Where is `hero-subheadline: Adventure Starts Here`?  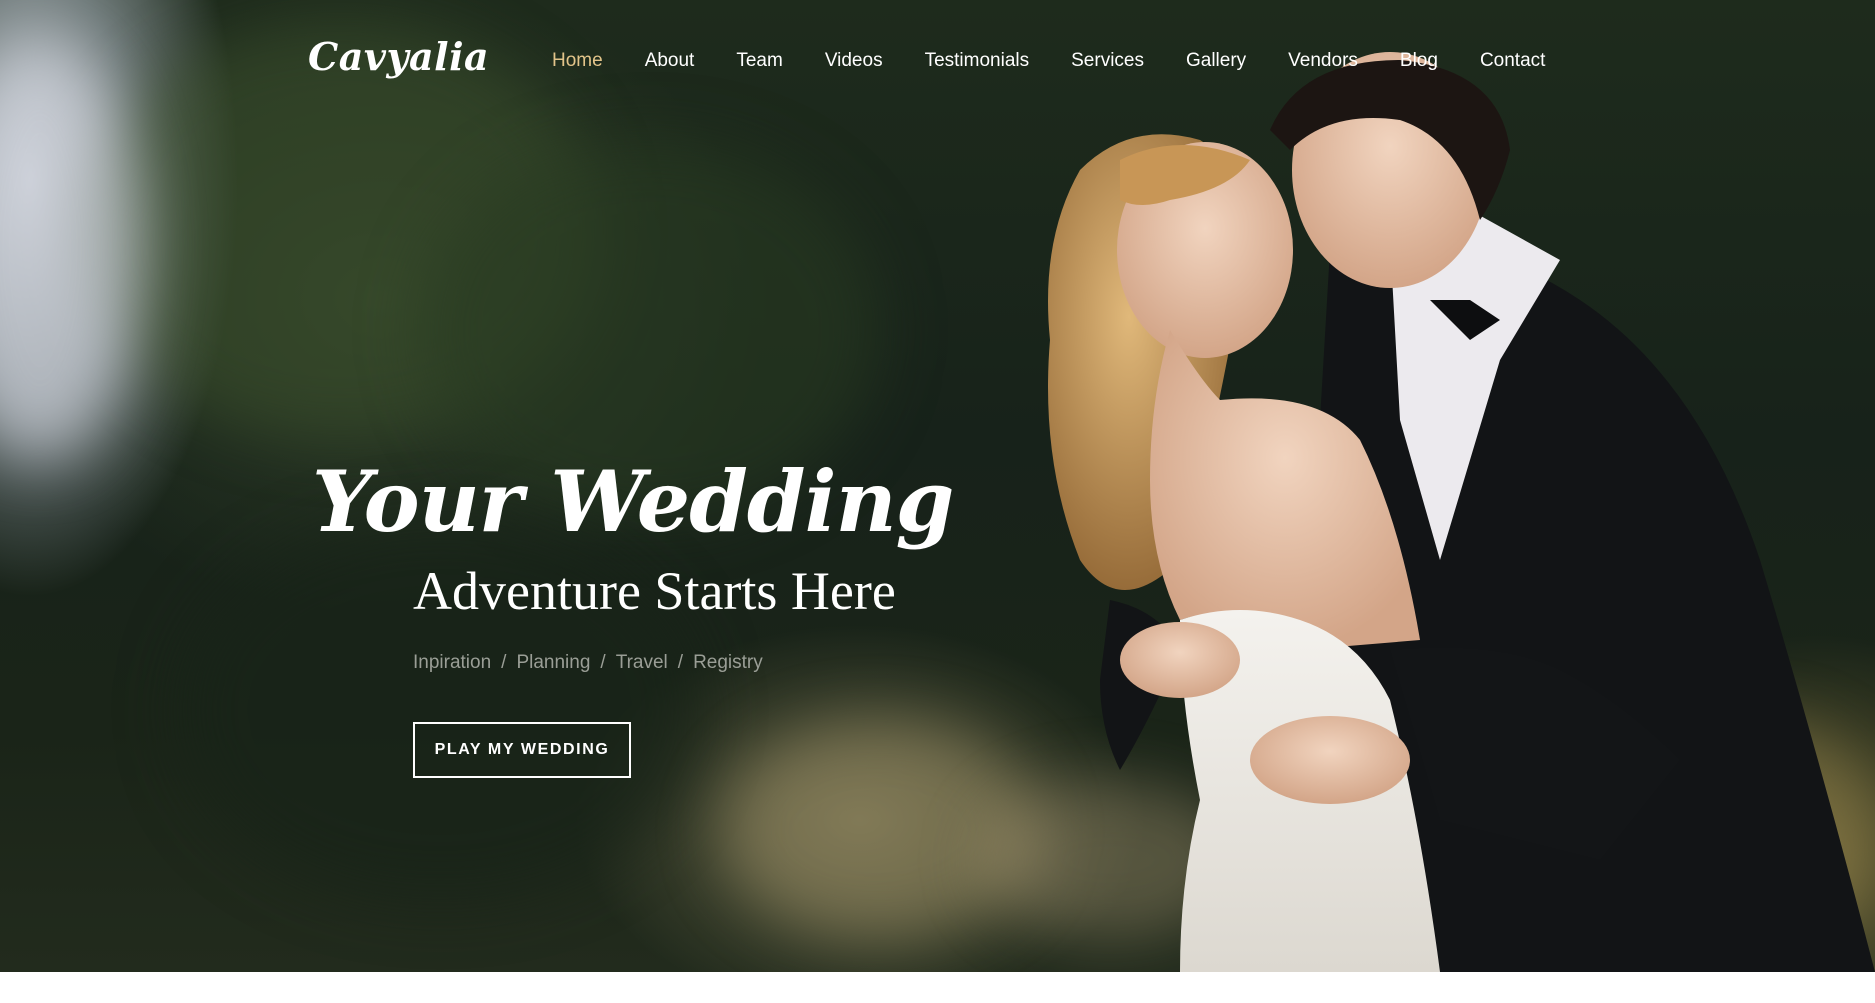 hero-subheadline: Adventure Starts Here is located at coordinates (654, 591).